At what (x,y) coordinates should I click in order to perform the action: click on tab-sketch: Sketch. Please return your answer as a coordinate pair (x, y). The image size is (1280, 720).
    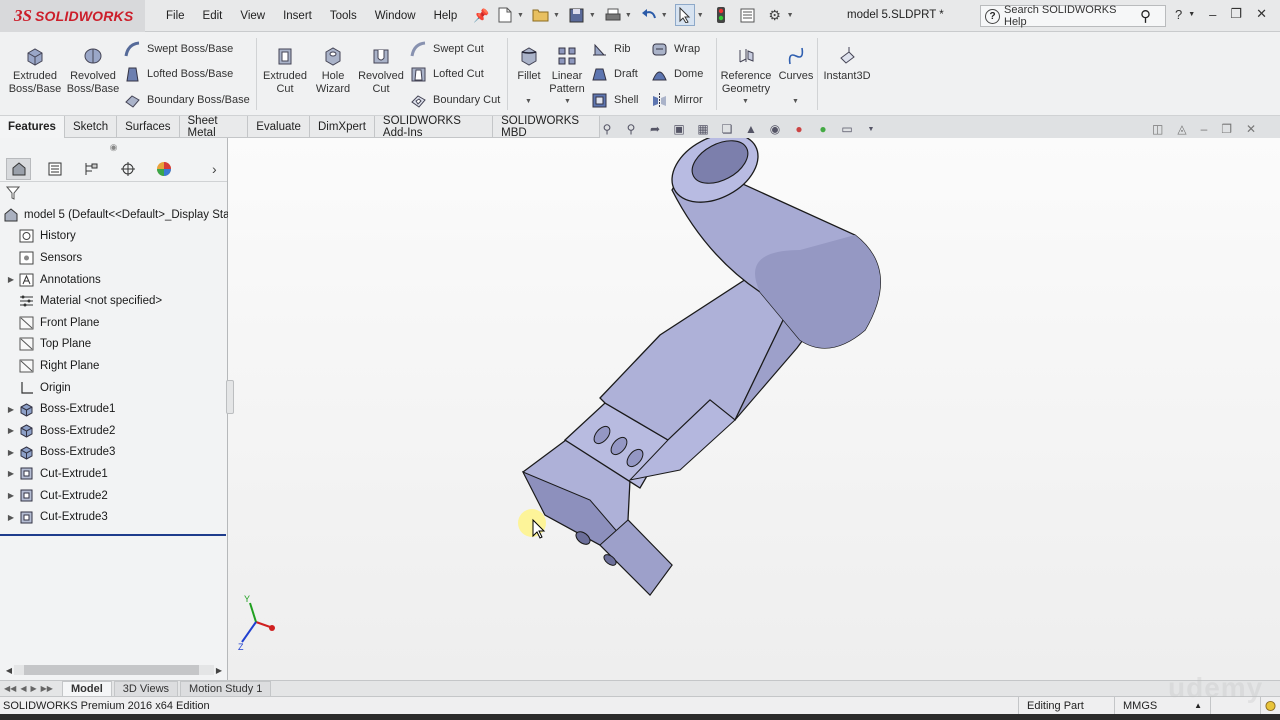
    Looking at the image, I should click on (91, 127).